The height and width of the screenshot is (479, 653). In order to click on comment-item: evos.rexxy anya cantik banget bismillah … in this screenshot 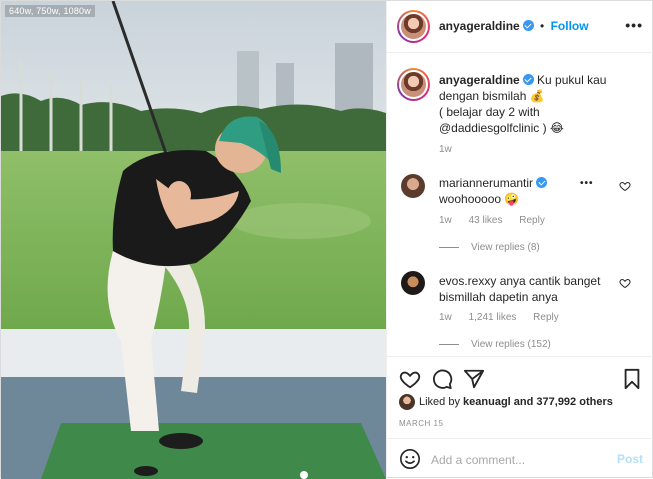, I will do `click(524, 289)`.